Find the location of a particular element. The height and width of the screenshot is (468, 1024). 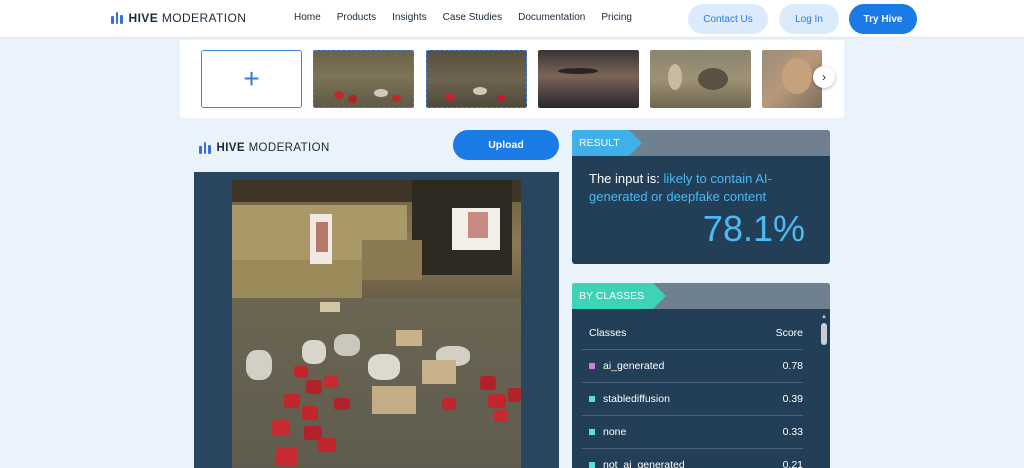

result-score: 78.1% is located at coordinates (753, 228).